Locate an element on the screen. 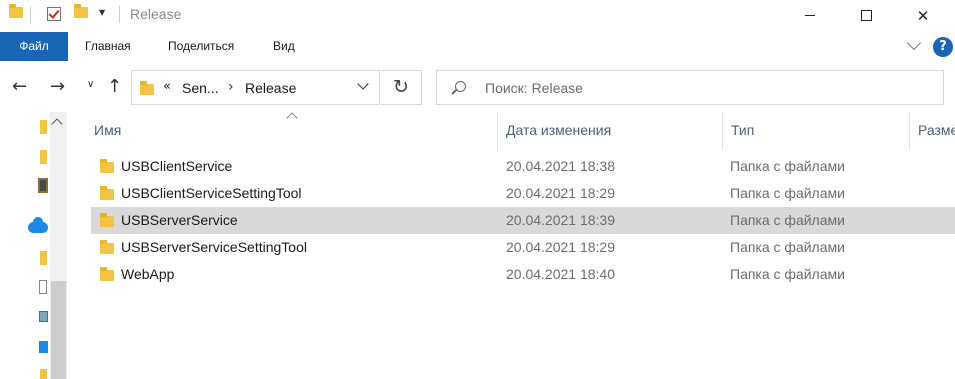 Image resolution: width=955 pixels, height=379 pixels. file-name: WebApp is located at coordinates (148, 274).